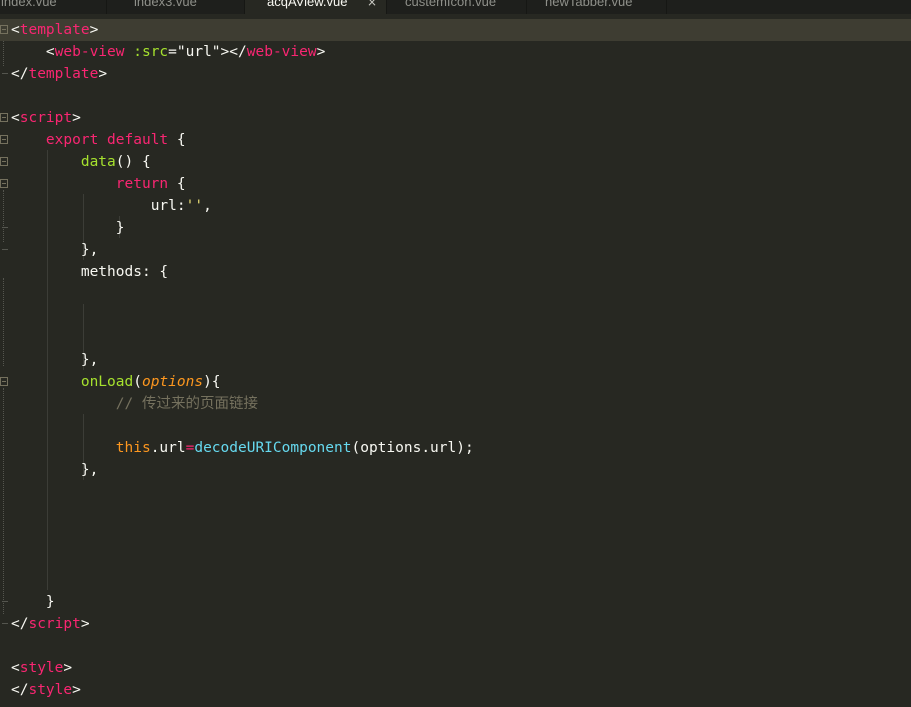 Image resolution: width=911 pixels, height=707 pixels. What do you see at coordinates (451, 4) in the screenshot?
I see `tab-label: custemIcon.vue` at bounding box center [451, 4].